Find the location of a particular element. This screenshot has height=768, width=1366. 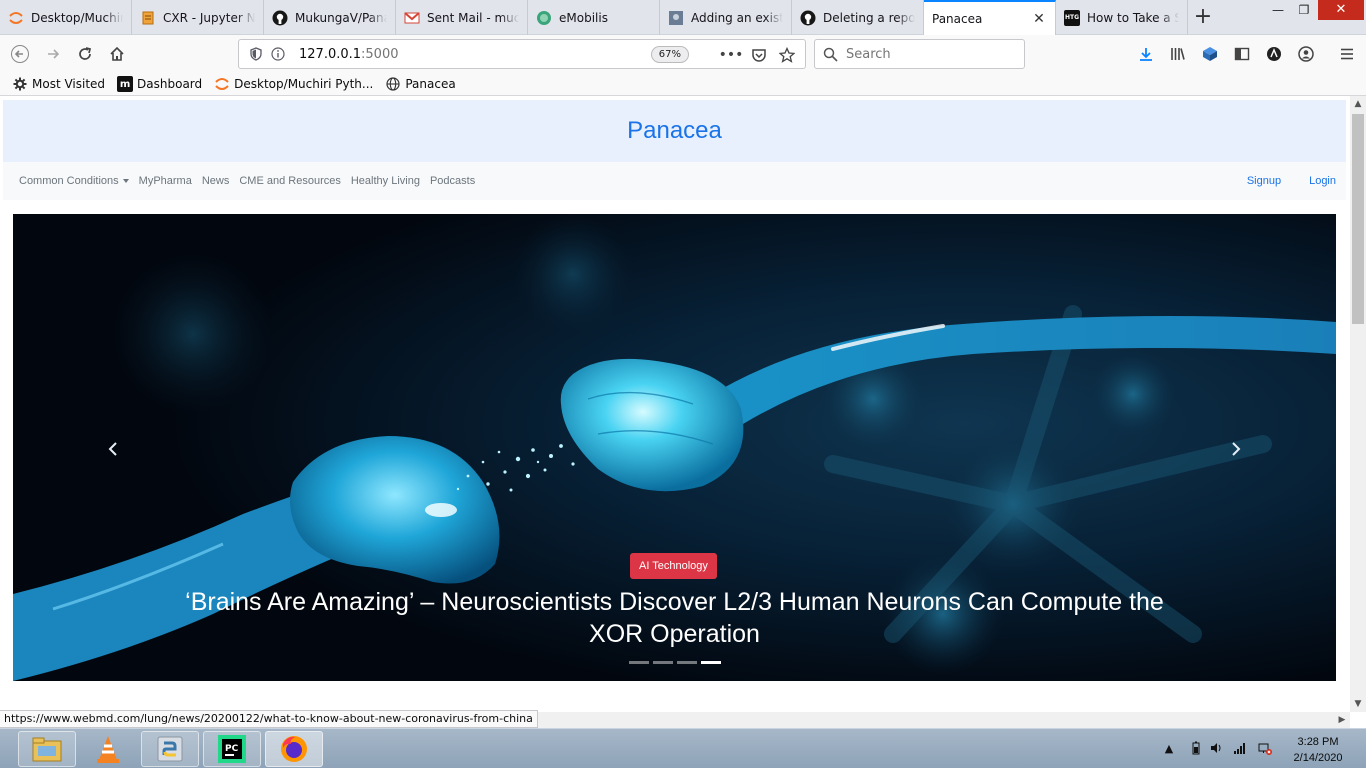

zoom-indicator: 67% is located at coordinates (669, 54).